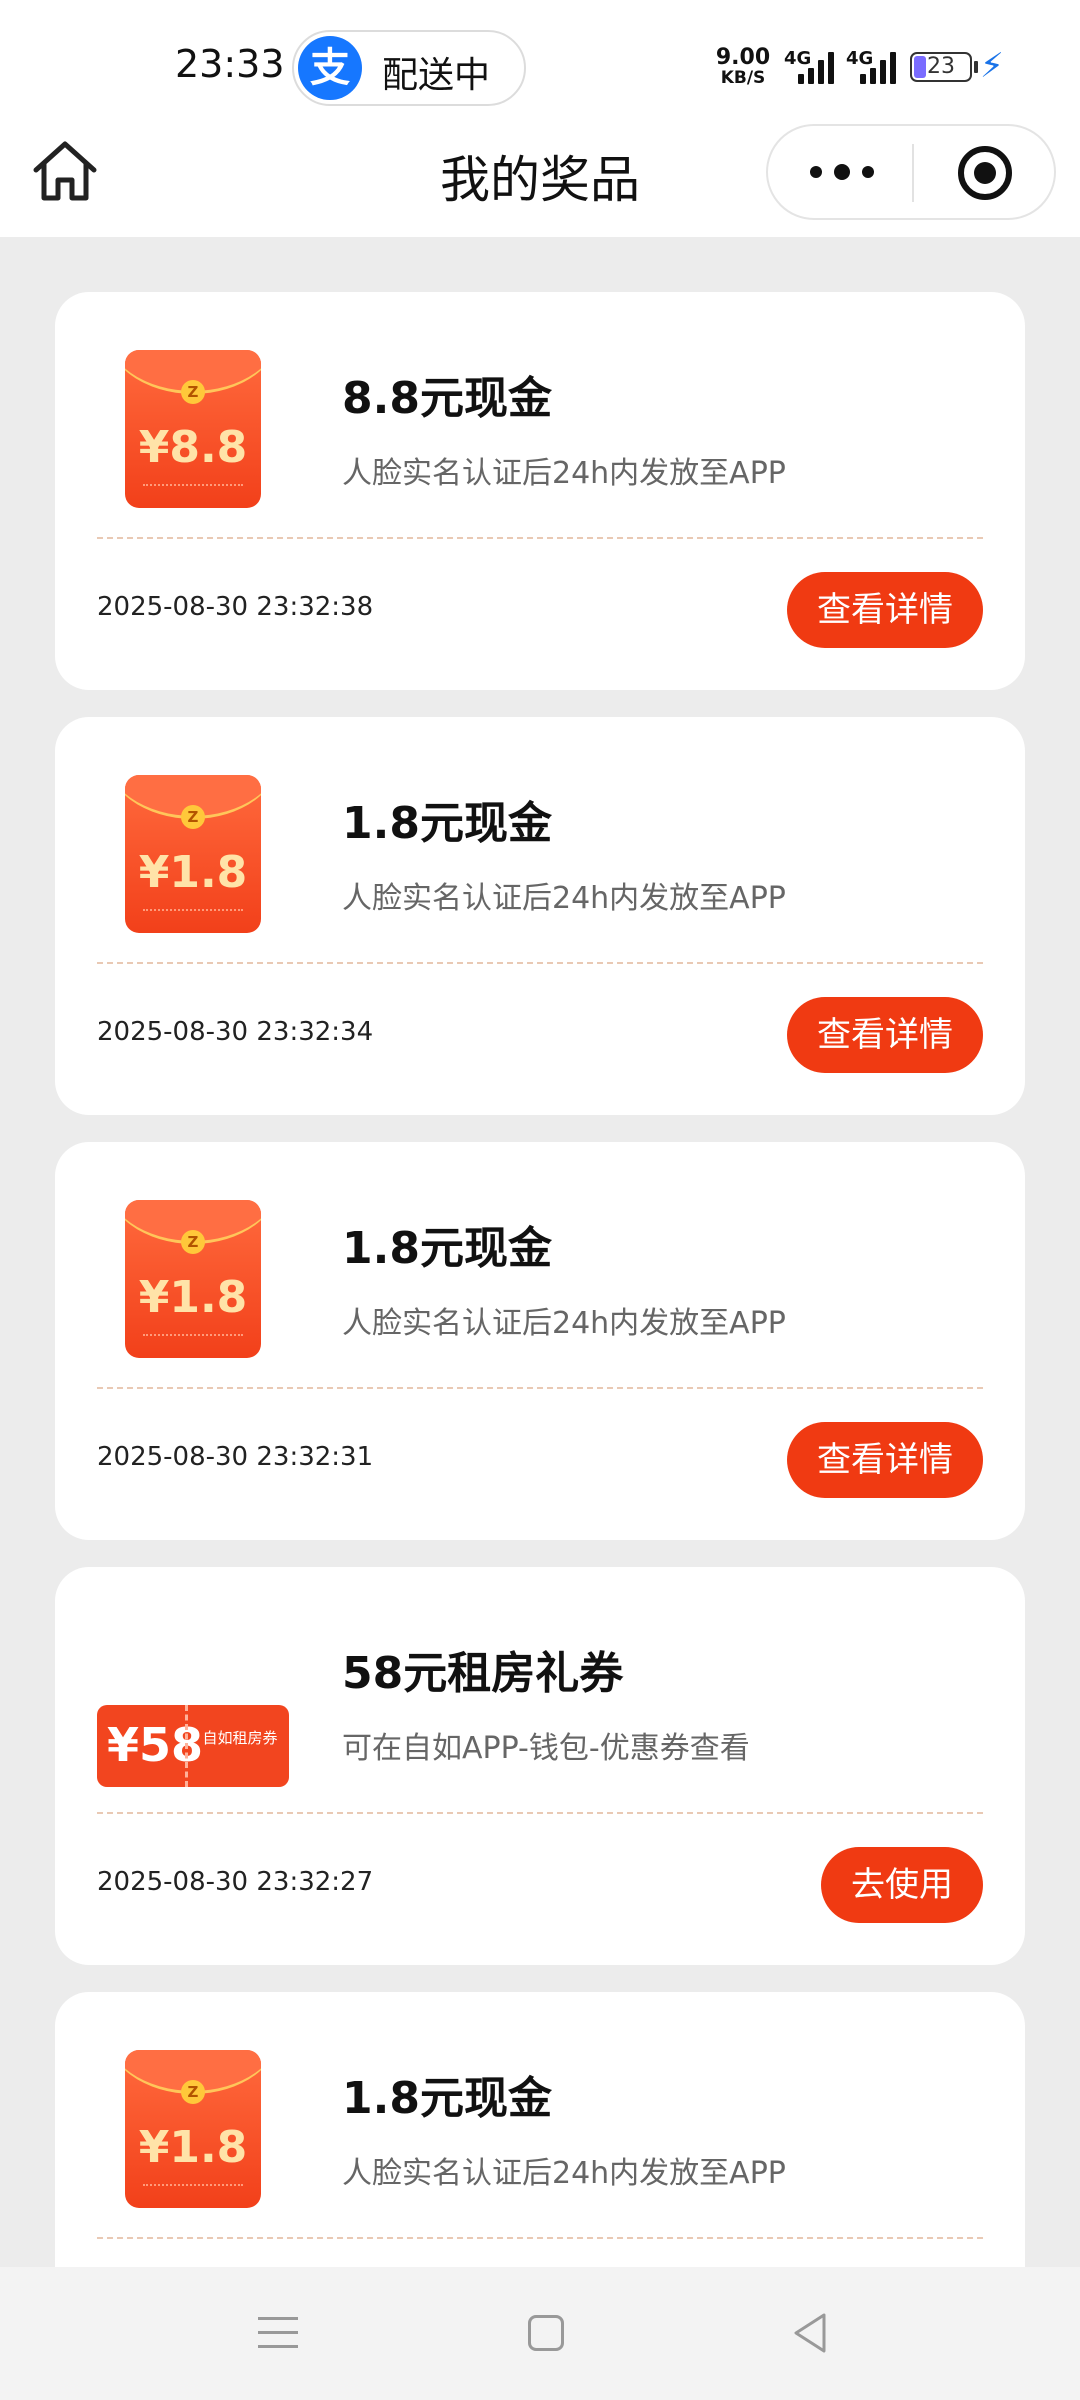 This screenshot has width=1080, height=2400. What do you see at coordinates (876, 66) in the screenshot?
I see `signal-sim2-icon: 4G` at bounding box center [876, 66].